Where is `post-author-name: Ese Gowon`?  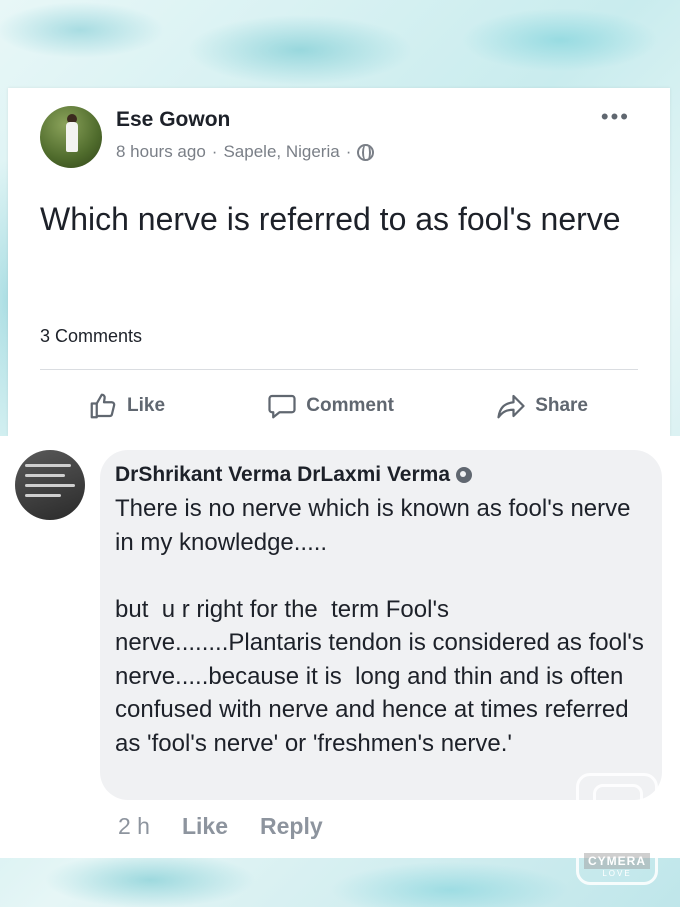 post-author-name: Ese Gowon is located at coordinates (173, 120).